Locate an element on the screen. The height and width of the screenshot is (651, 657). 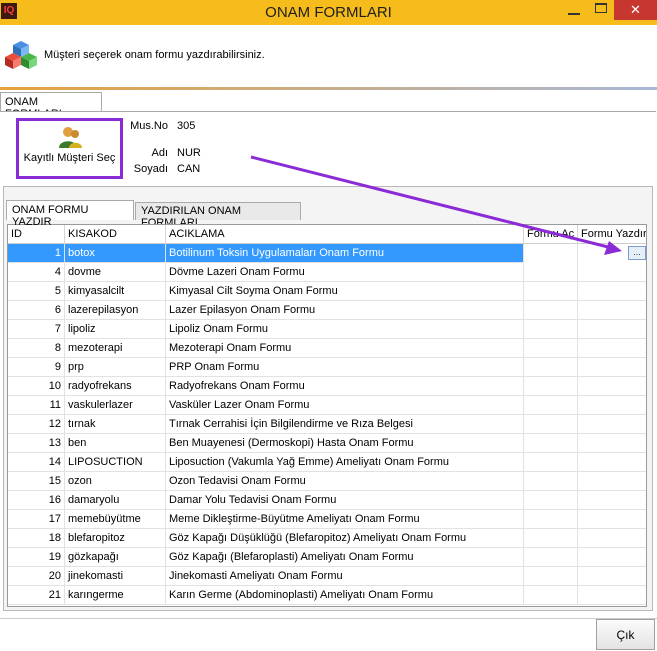
cell-kisakod: mezoterapi is located at coordinates (115, 348).